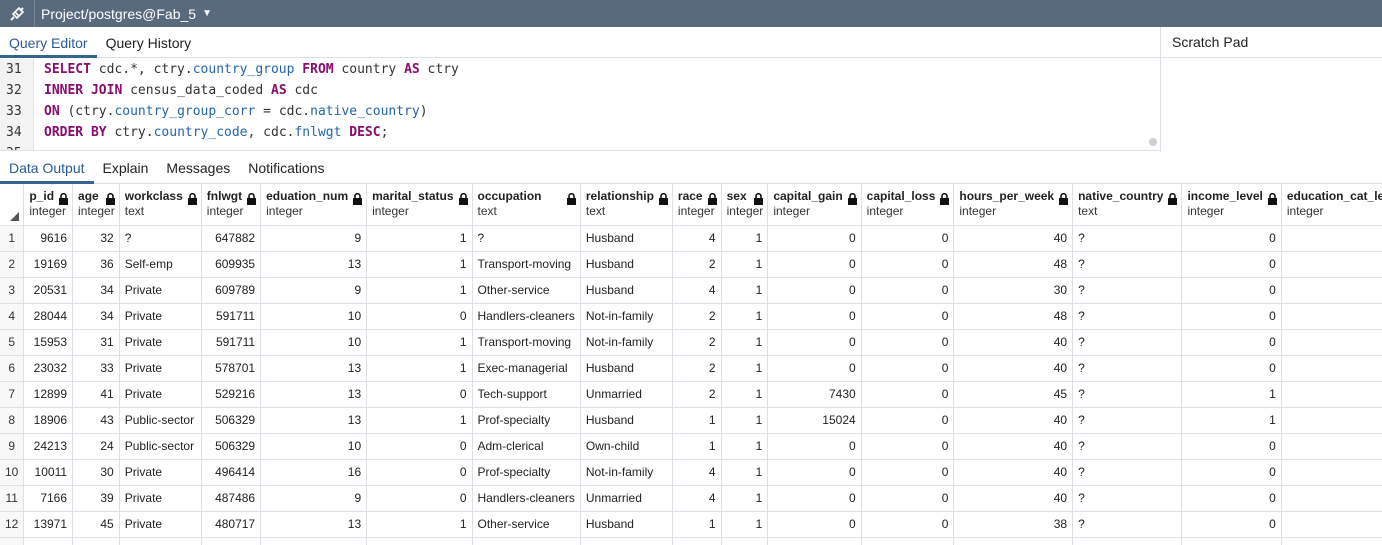 This screenshot has width=1382, height=545. Describe the element at coordinates (12, 316) in the screenshot. I see `row-number: 4` at that location.